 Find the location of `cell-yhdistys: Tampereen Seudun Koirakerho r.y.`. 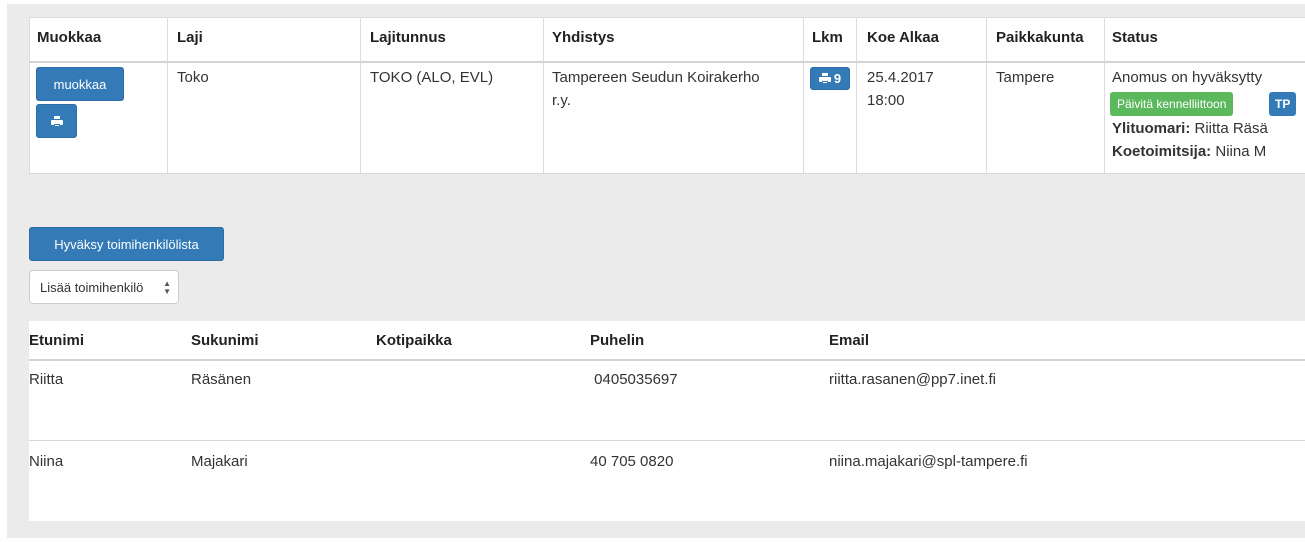

cell-yhdistys: Tampereen Seudun Koirakerho r.y. is located at coordinates (656, 89).